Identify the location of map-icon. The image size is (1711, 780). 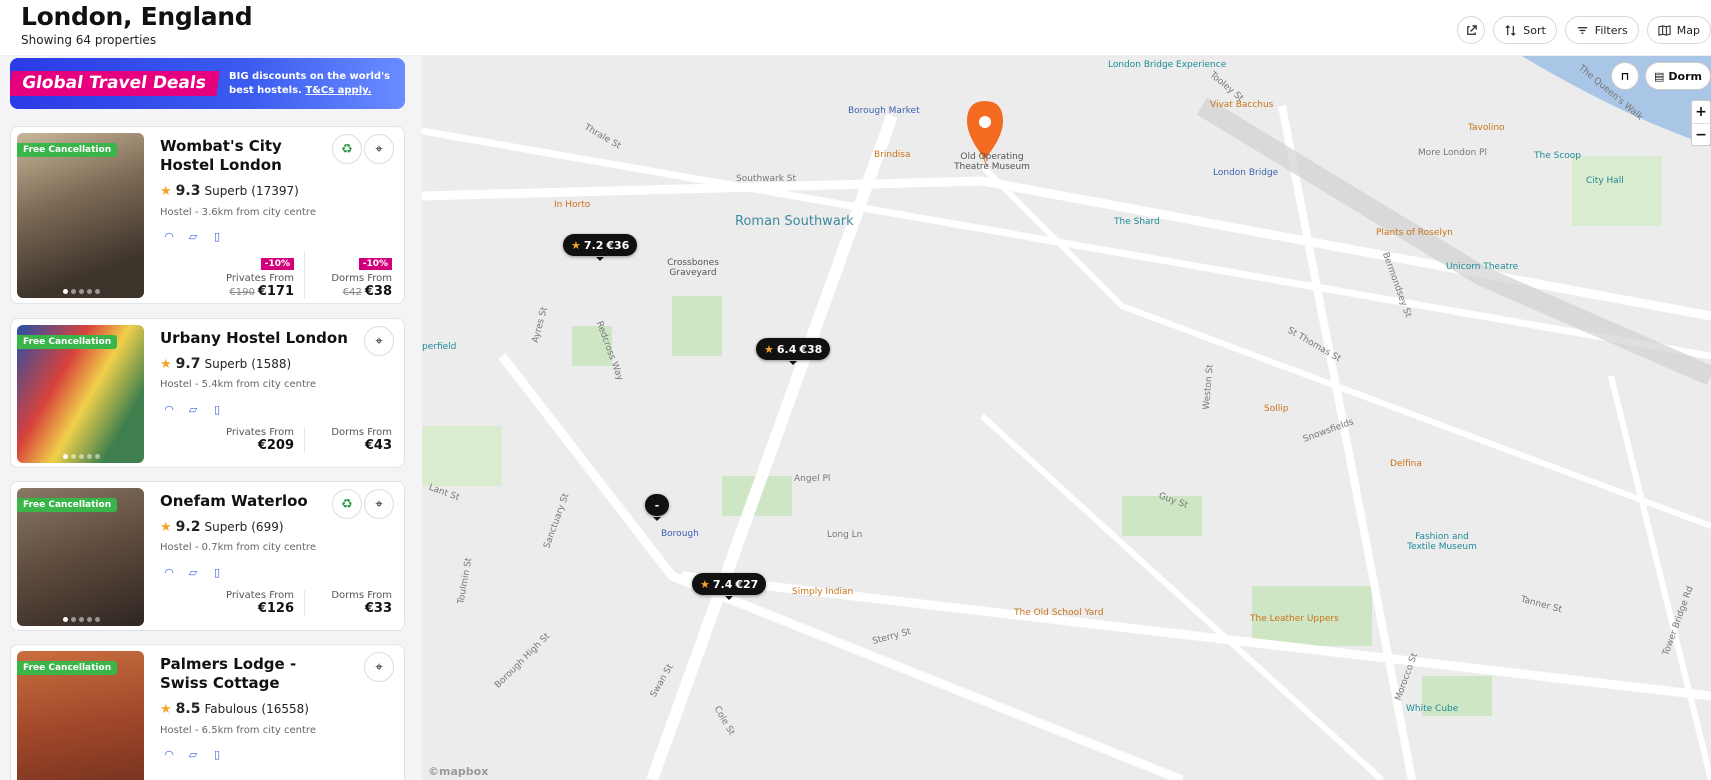
(1664, 30).